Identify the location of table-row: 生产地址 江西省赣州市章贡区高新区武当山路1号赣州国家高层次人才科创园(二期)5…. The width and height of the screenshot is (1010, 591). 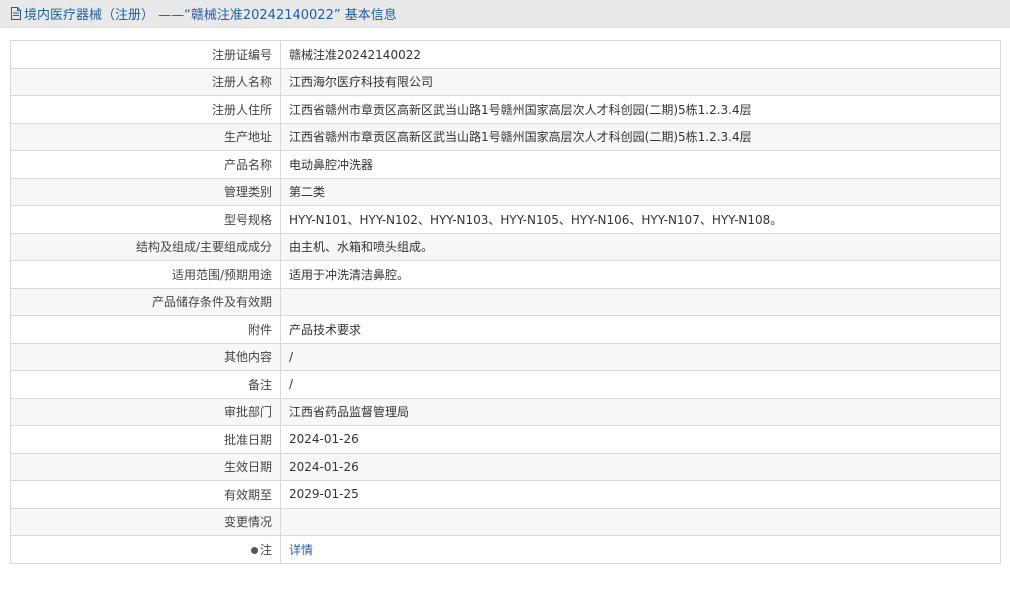
(505, 136).